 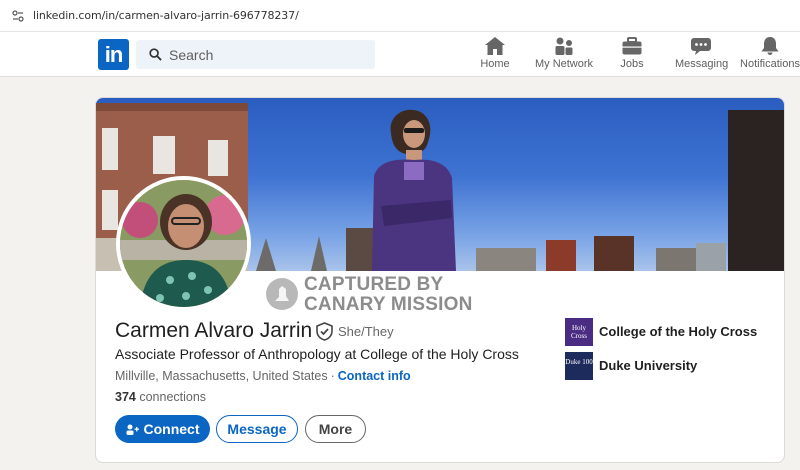 What do you see at coordinates (564, 64) in the screenshot?
I see `nav-my-network-label: My Network` at bounding box center [564, 64].